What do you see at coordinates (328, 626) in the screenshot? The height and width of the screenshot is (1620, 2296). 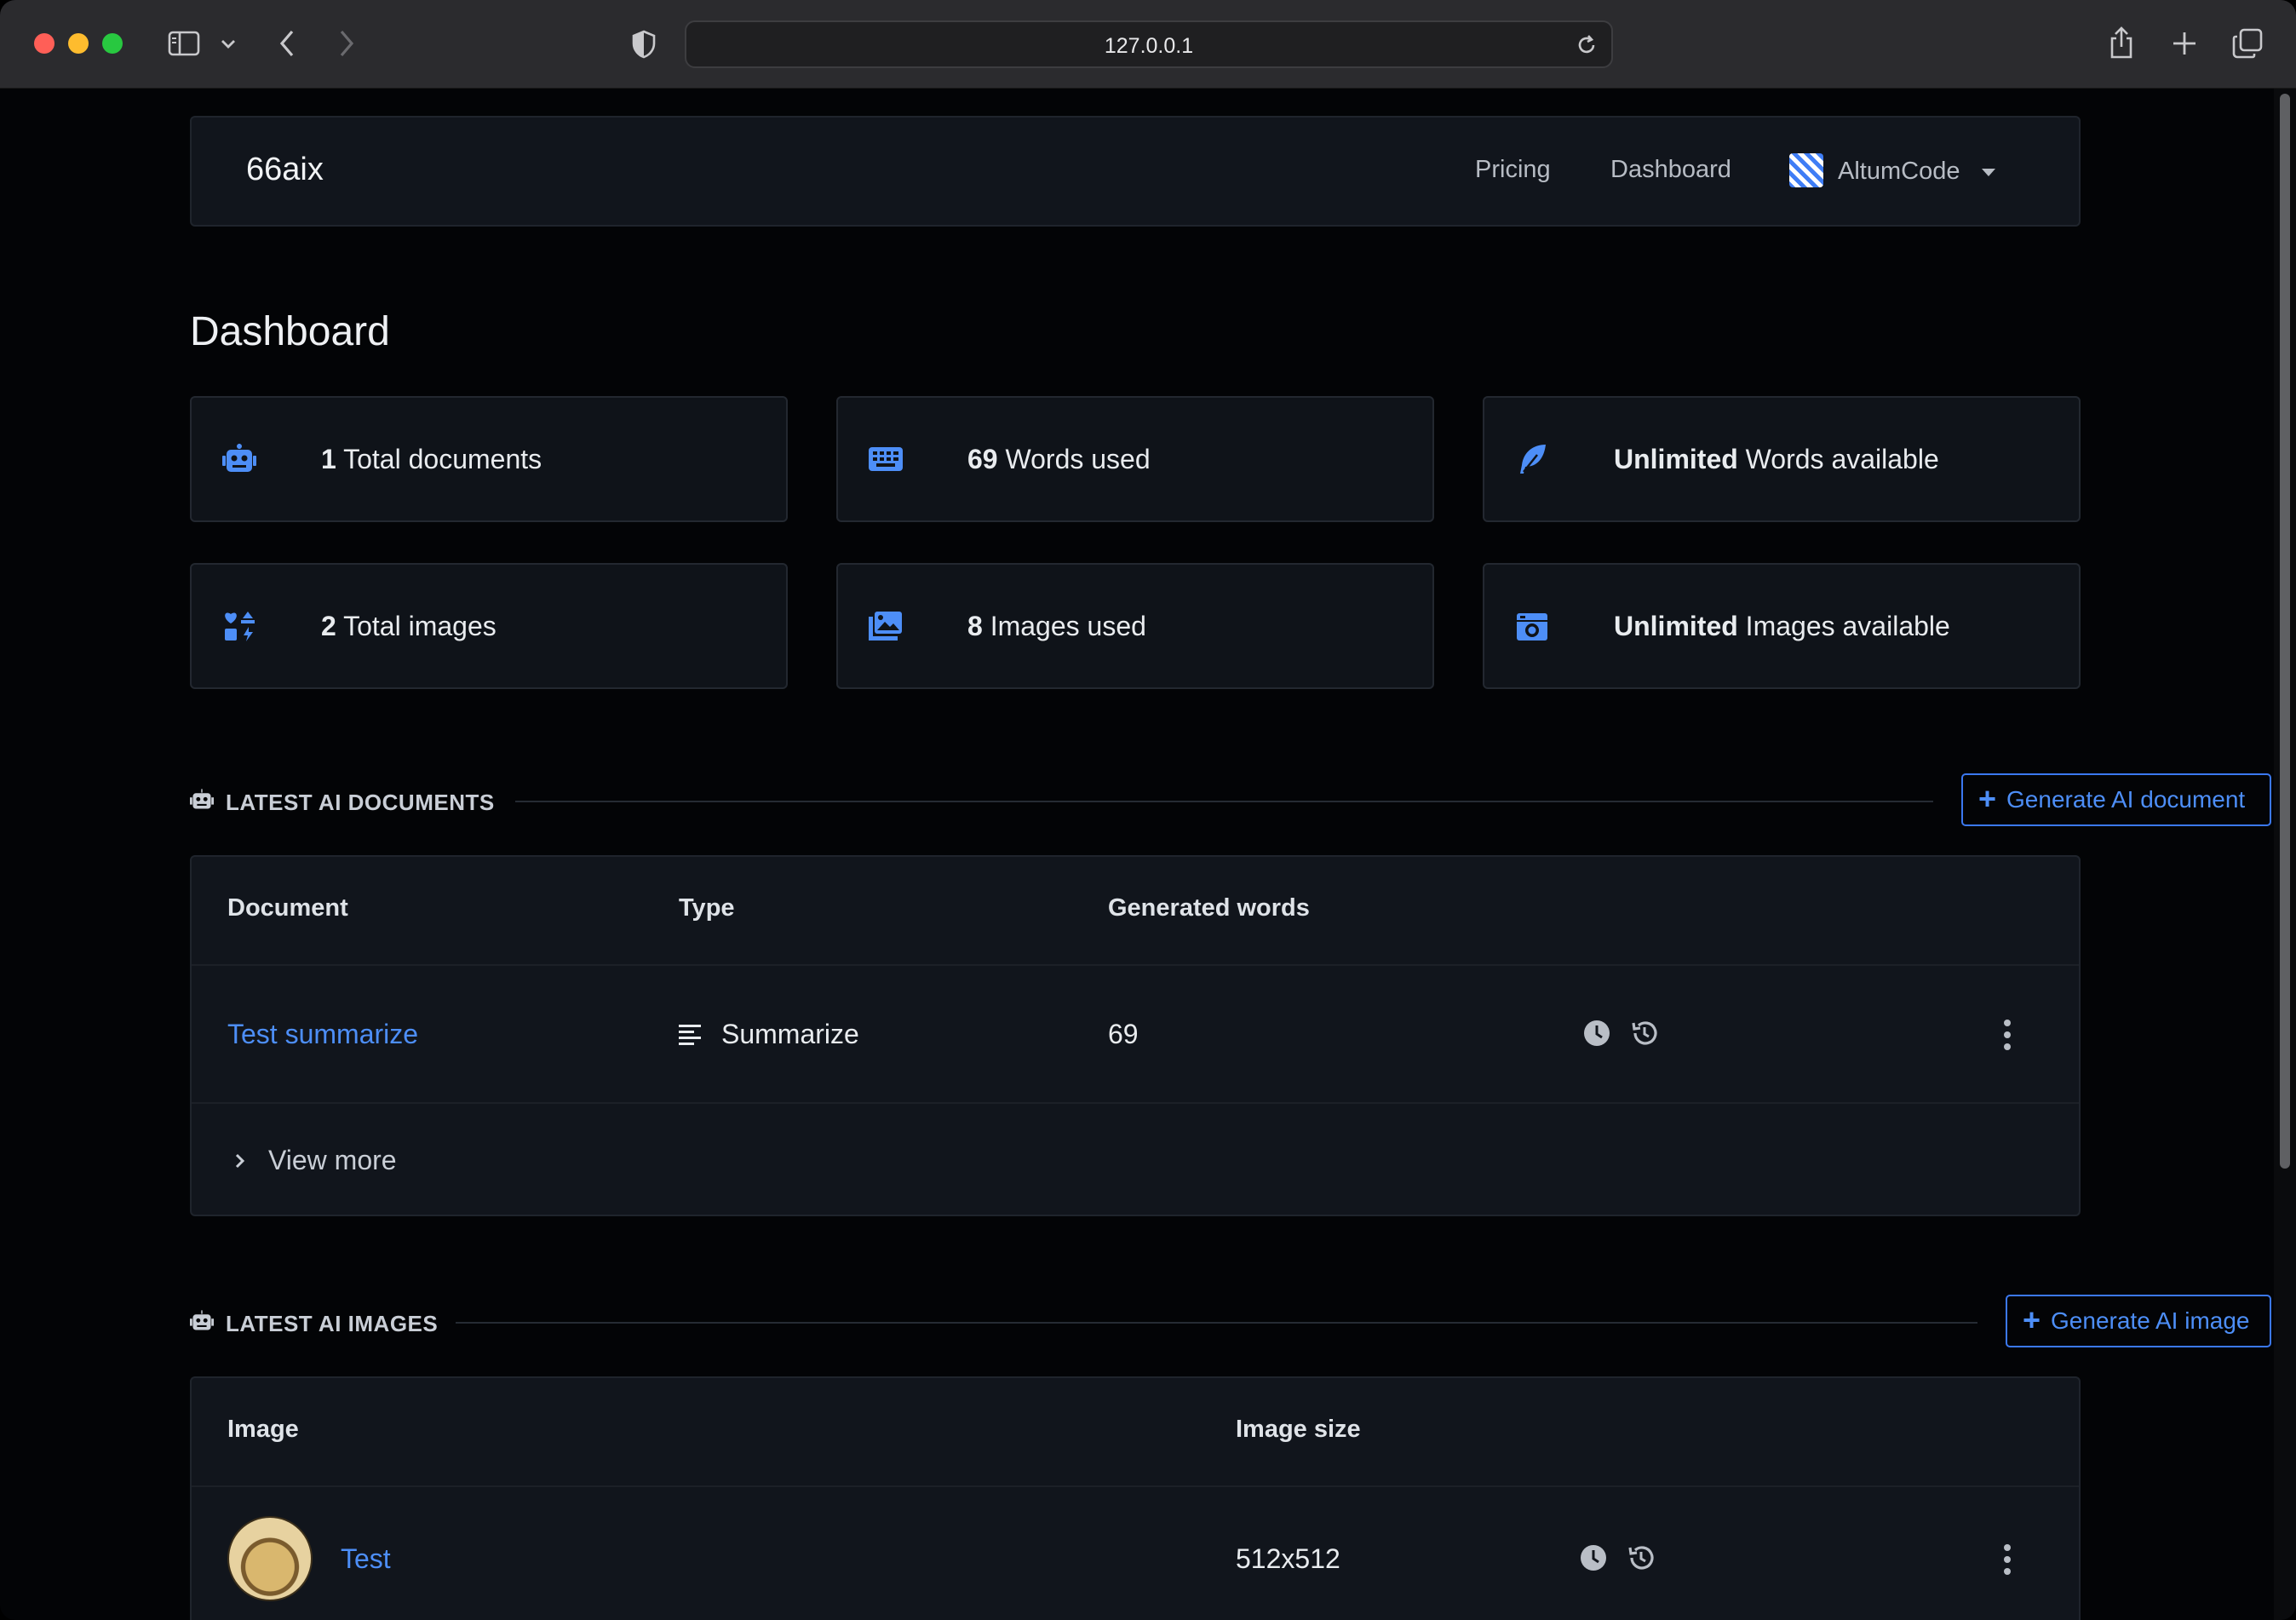 I see `stat-value: 2` at bounding box center [328, 626].